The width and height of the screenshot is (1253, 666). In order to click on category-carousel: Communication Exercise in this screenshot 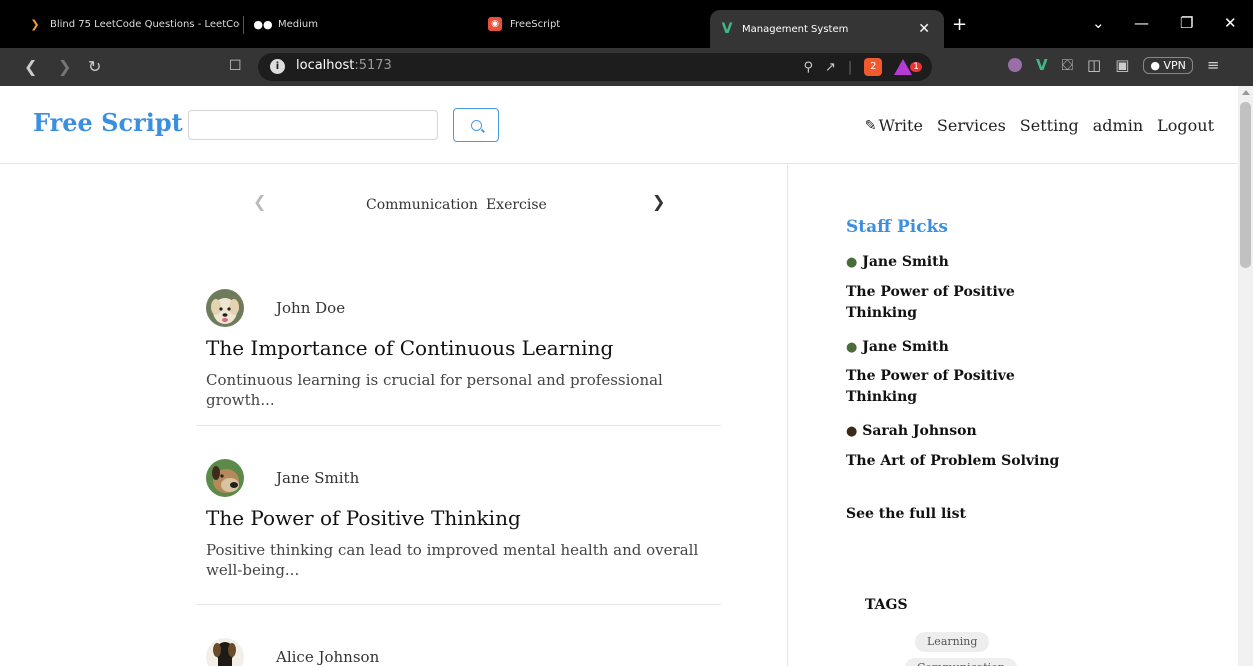, I will do `click(456, 205)`.